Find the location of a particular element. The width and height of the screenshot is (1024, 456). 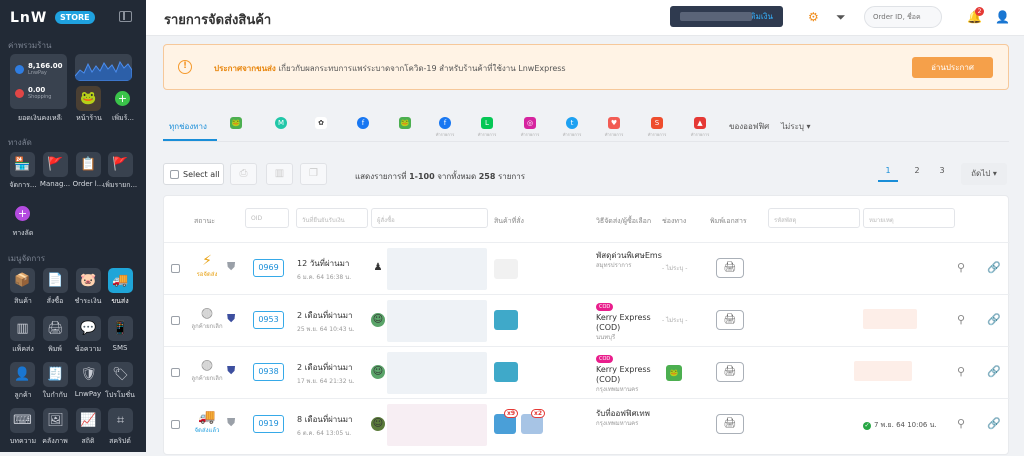

col-product: สินค้าที่สั่ง is located at coordinates (509, 221).